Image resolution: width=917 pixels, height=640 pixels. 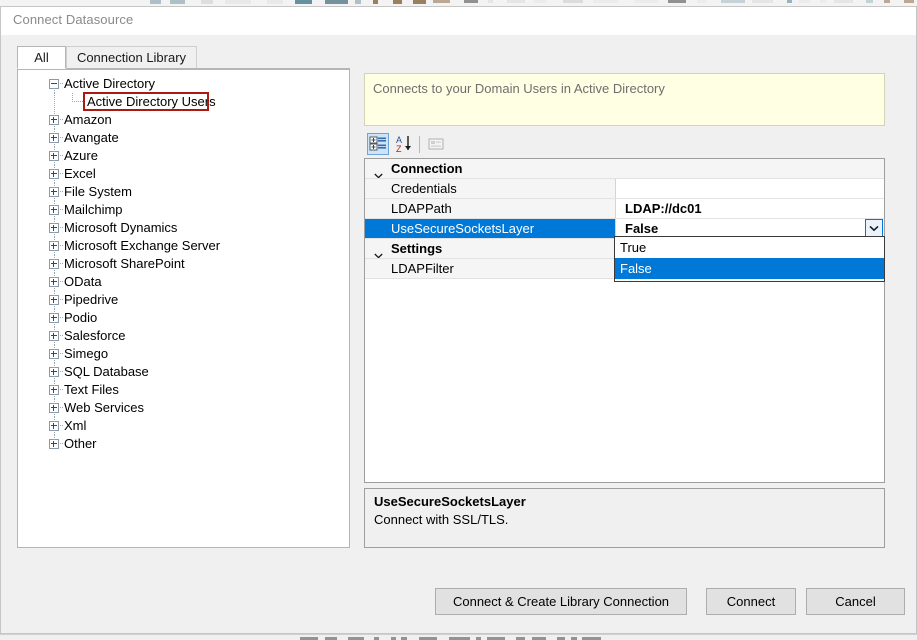 What do you see at coordinates (399, 149) in the screenshot?
I see `svg-text: Z` at bounding box center [399, 149].